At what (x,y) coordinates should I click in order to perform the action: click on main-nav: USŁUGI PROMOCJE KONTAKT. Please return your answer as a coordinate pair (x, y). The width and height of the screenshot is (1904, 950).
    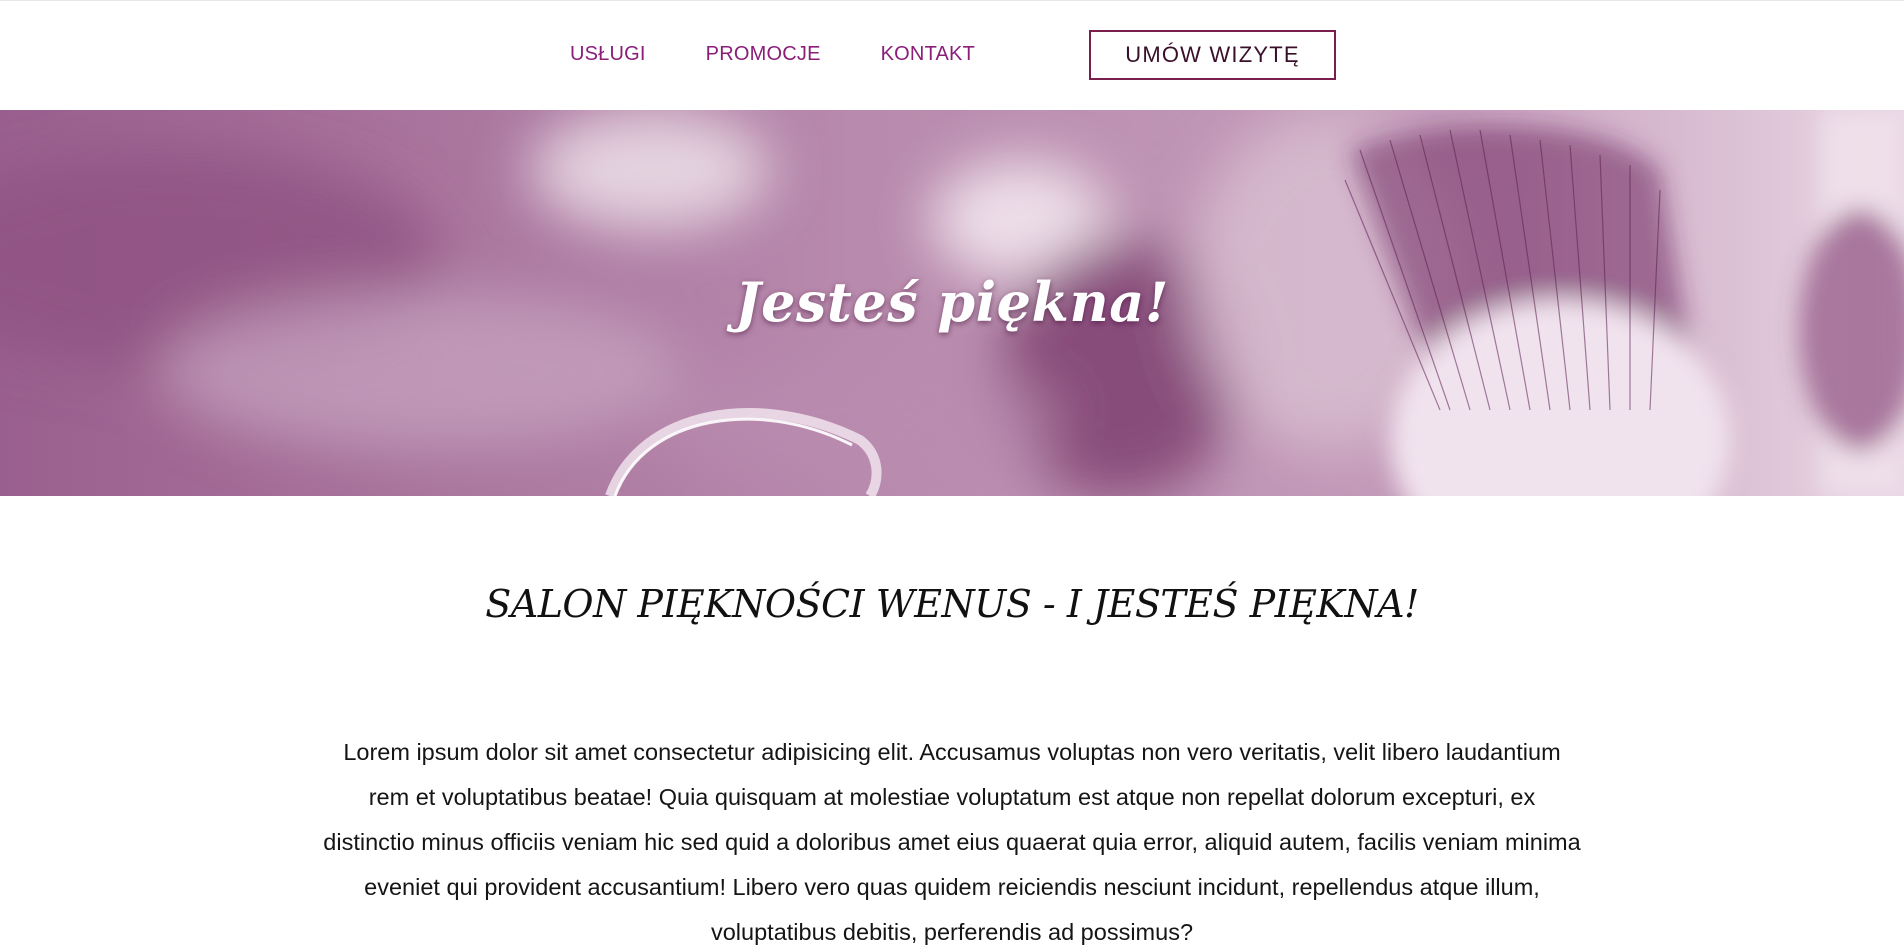
    Looking at the image, I should click on (802, 54).